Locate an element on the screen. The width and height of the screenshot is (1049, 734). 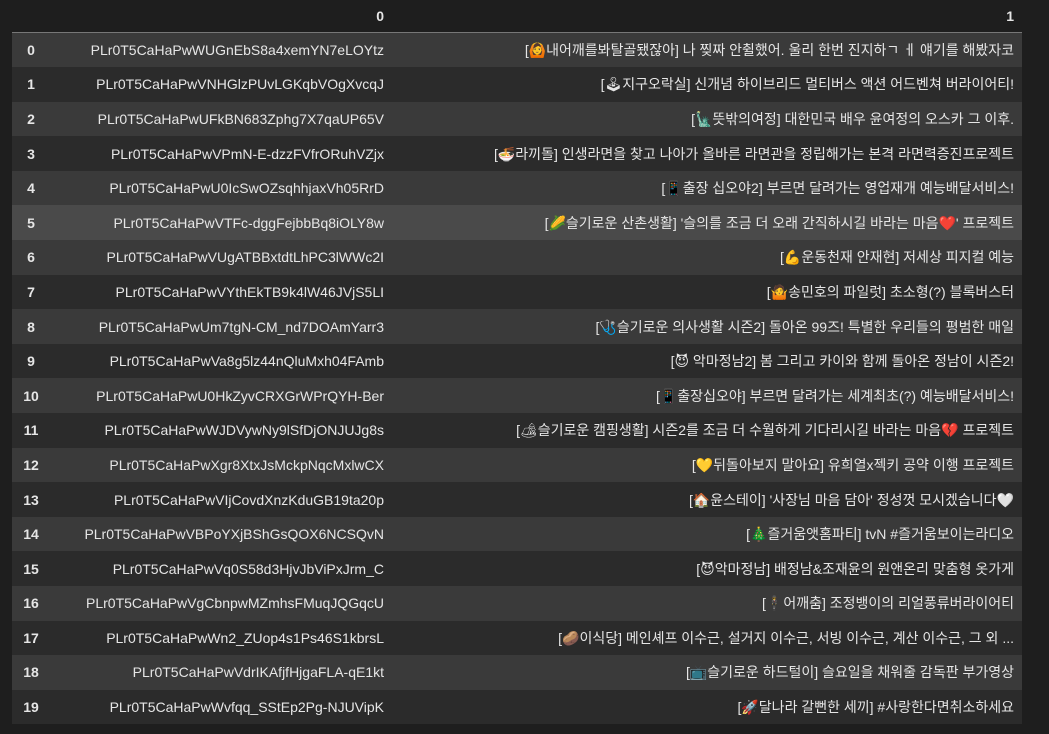
playlist-title-cell: [😈악마정남] 배정남&조재윤의 원앤온리 맞춤형 옷가게 is located at coordinates (855, 568).